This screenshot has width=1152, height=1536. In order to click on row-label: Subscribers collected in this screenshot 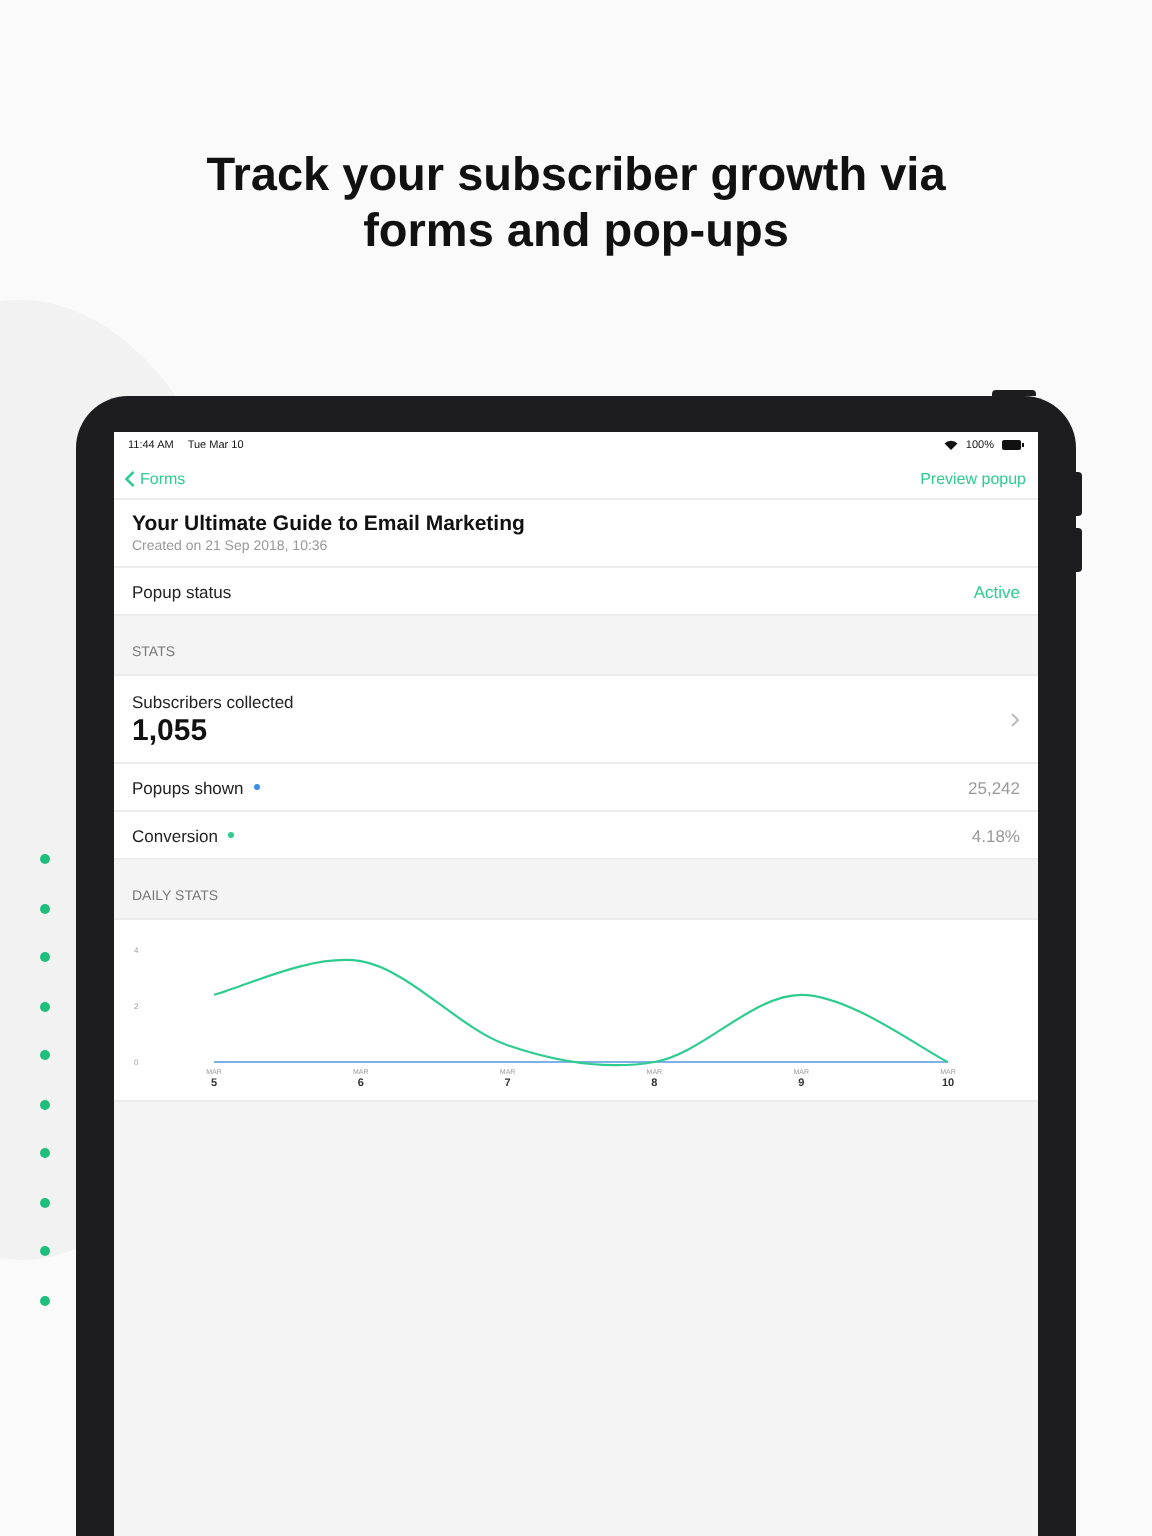, I will do `click(213, 701)`.